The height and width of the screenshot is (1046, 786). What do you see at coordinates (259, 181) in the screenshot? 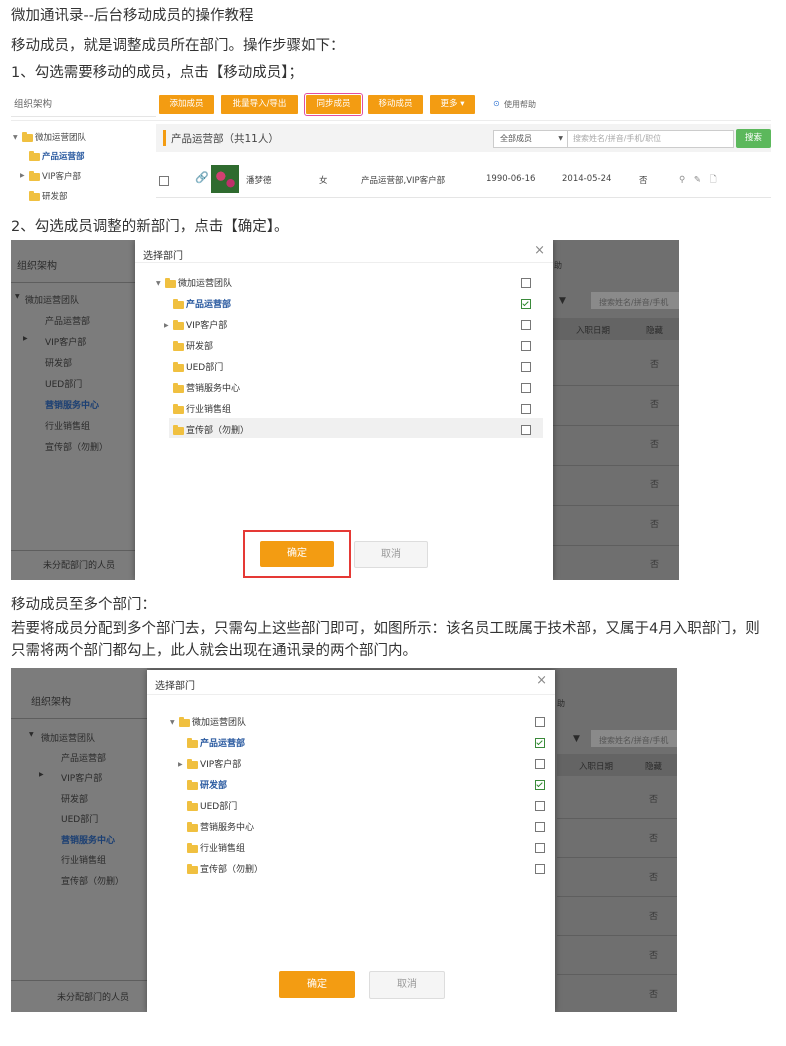
I see `member-name: 潘梦德` at bounding box center [259, 181].